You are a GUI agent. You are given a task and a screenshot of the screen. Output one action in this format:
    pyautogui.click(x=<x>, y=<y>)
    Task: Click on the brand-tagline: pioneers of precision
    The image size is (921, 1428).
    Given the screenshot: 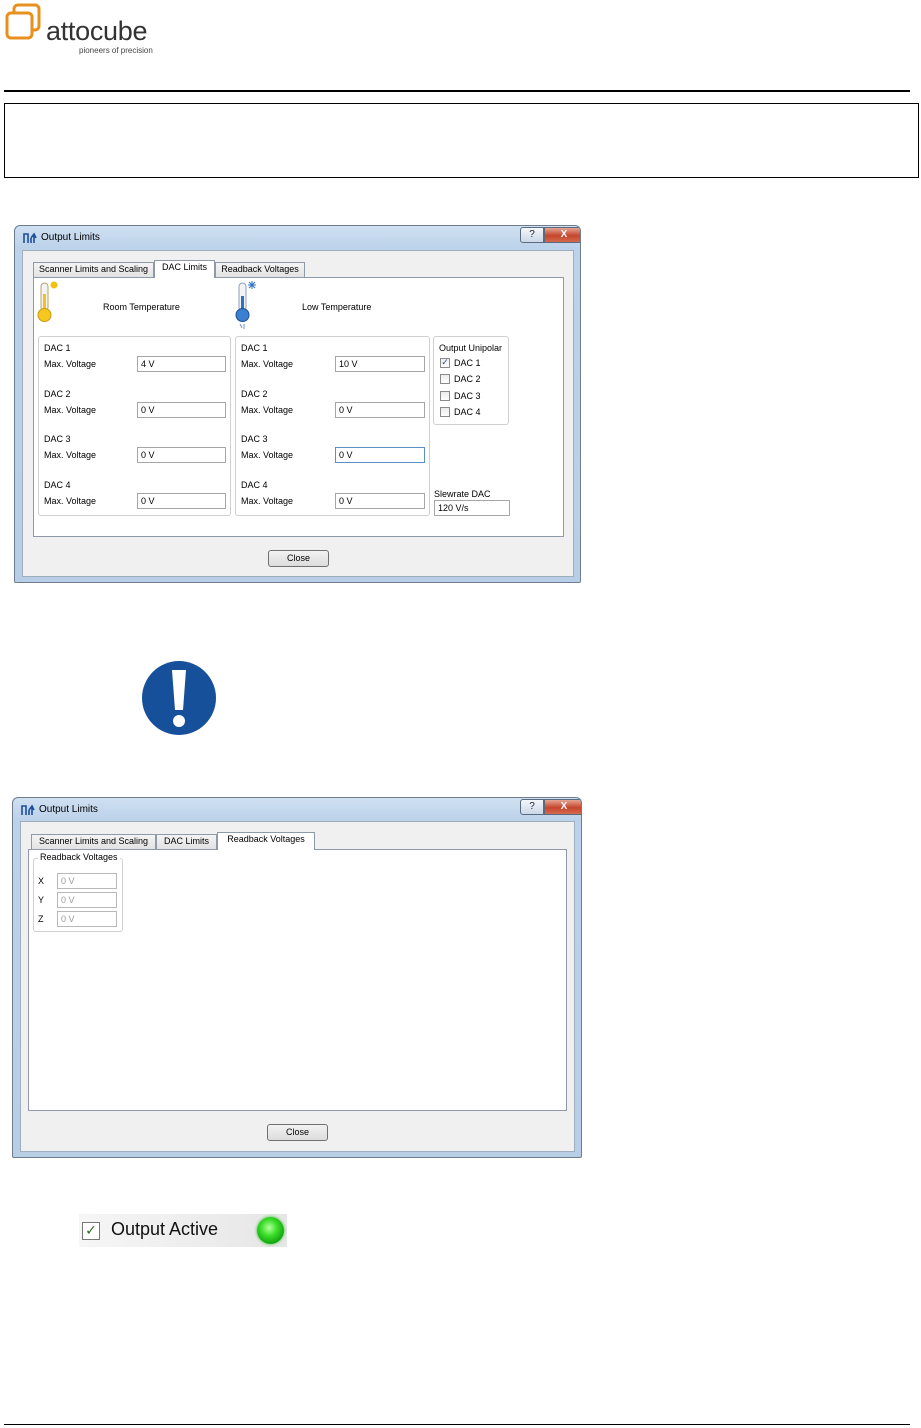 What is the action you would take?
    pyautogui.click(x=116, y=50)
    